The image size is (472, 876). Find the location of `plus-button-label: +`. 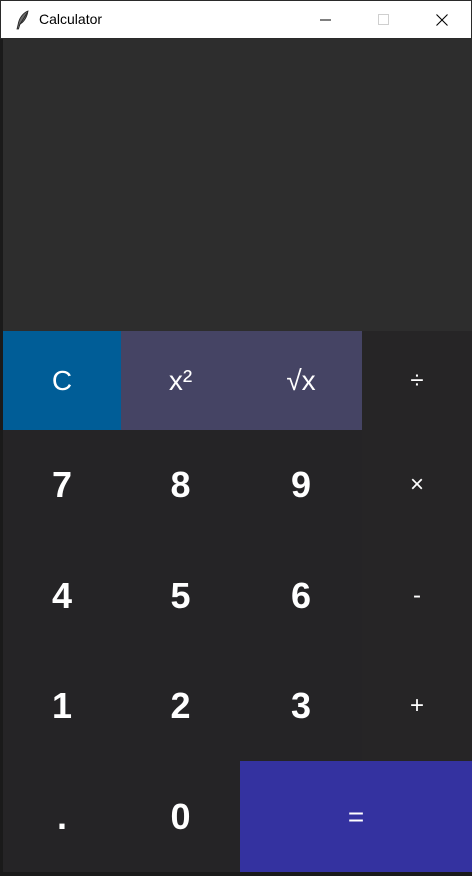

plus-button-label: + is located at coordinates (416, 705).